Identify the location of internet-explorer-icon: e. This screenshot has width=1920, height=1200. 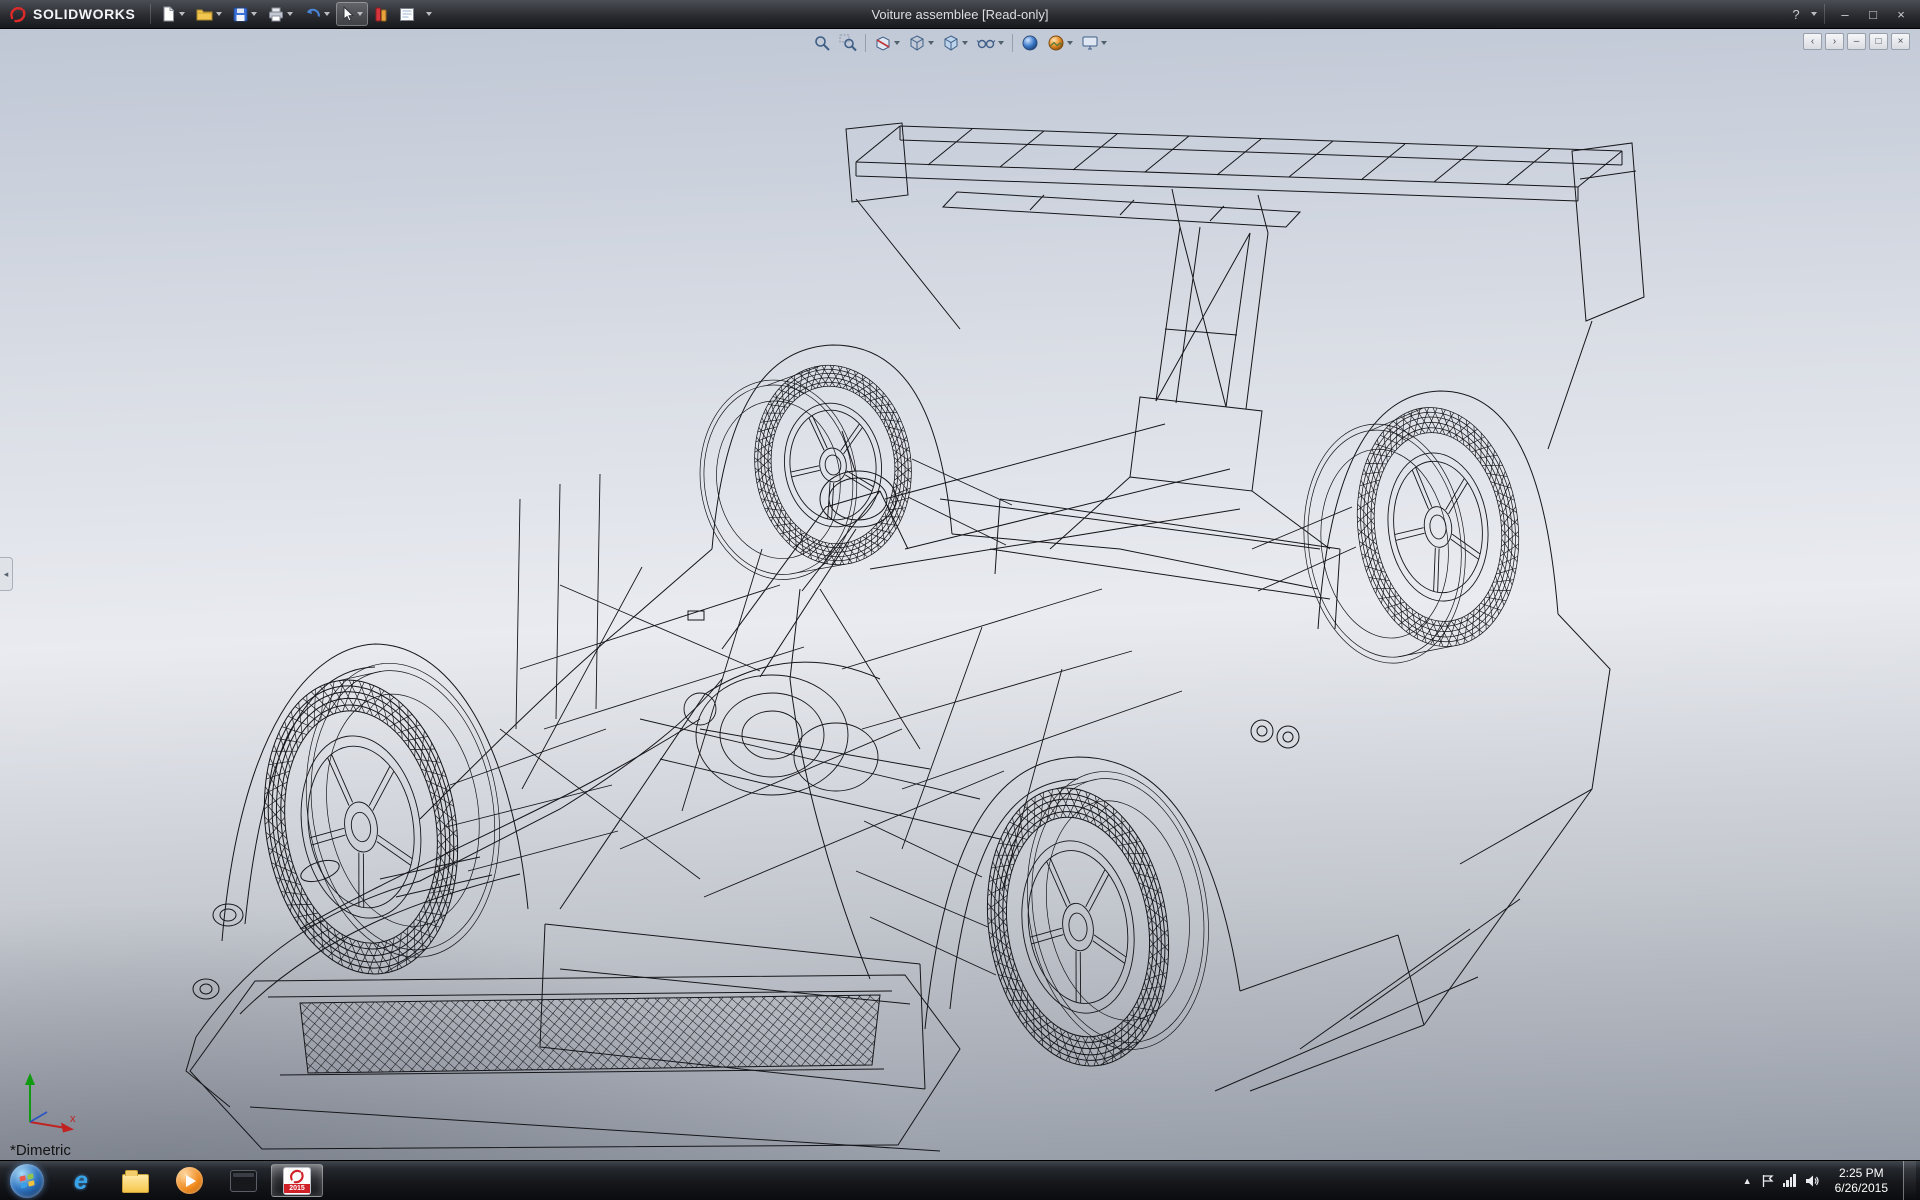
(81, 1180).